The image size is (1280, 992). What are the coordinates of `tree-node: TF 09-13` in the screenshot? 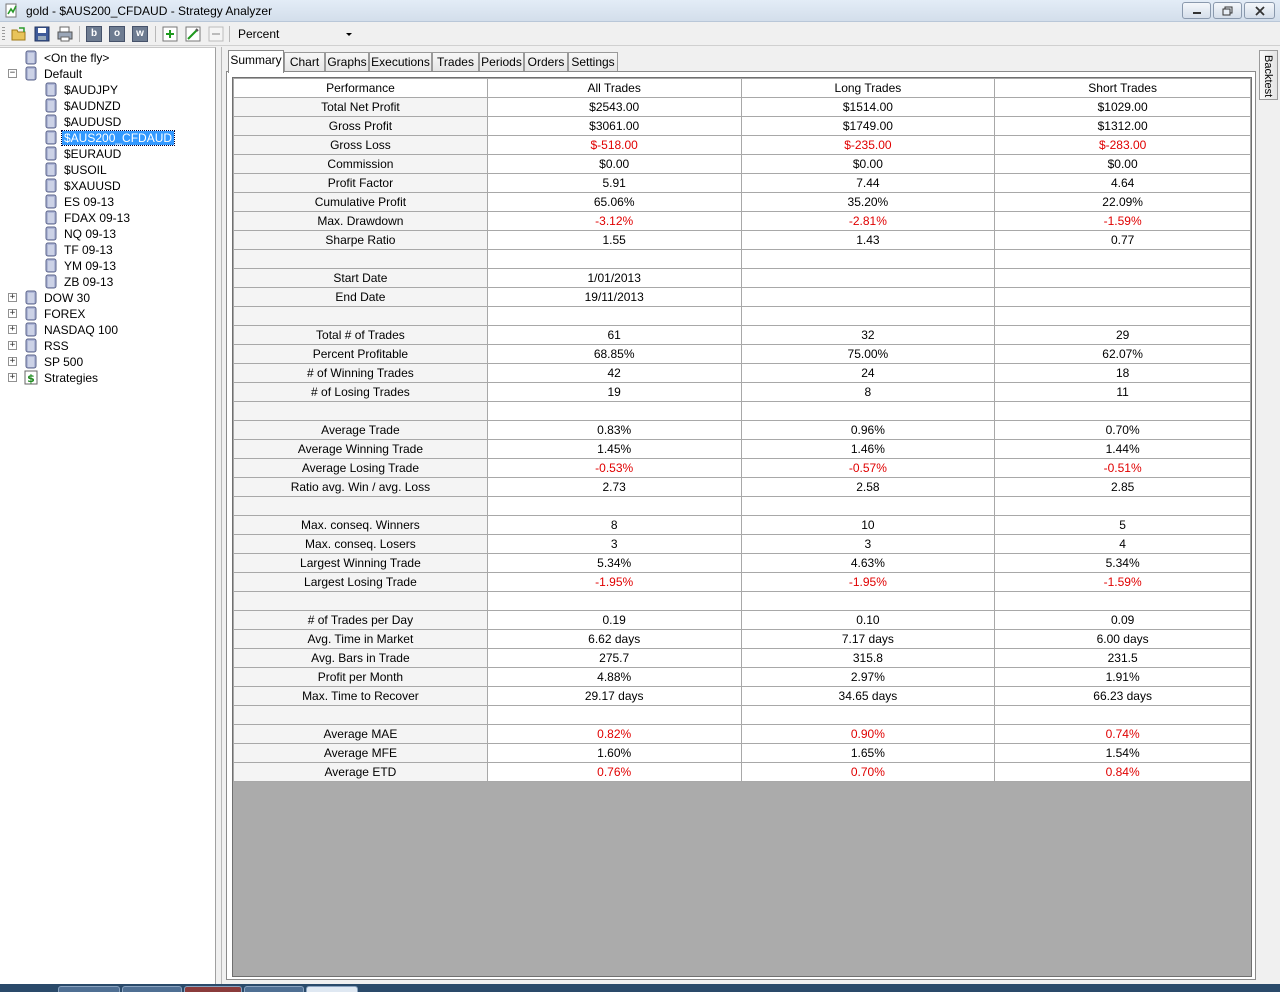 It's located at (107, 250).